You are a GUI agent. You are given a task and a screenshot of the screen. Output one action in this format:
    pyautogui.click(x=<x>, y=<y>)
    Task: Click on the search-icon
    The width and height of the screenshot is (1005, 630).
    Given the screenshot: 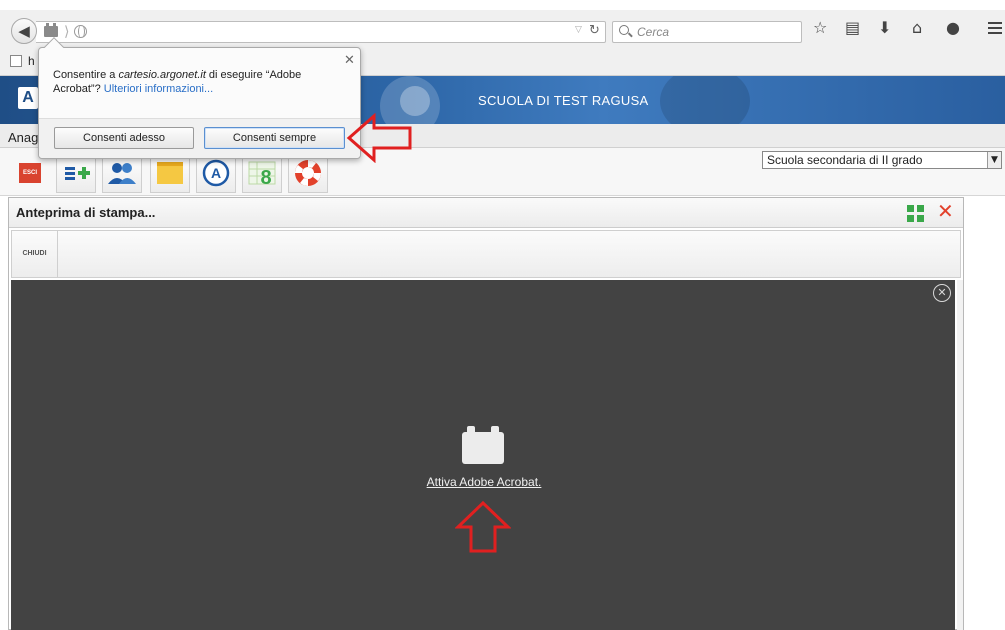 What is the action you would take?
    pyautogui.click(x=624, y=30)
    